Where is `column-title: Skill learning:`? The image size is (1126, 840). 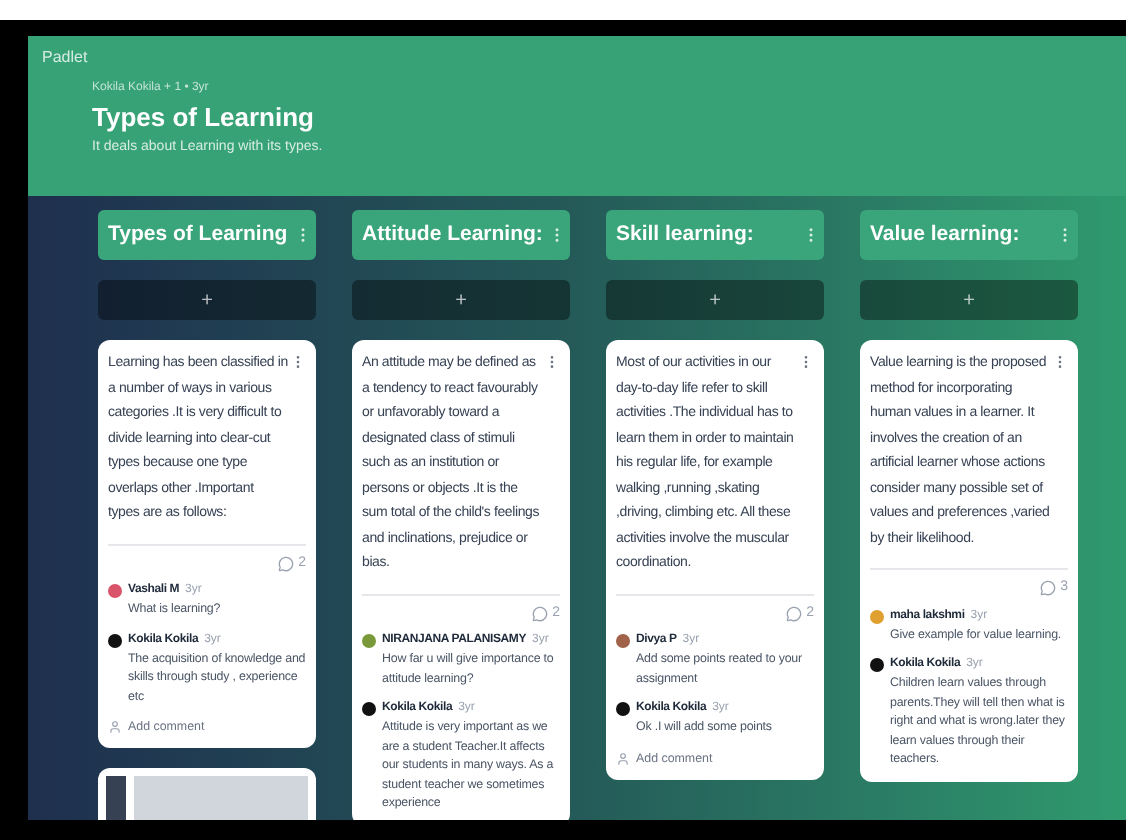
column-title: Skill learning: is located at coordinates (685, 234).